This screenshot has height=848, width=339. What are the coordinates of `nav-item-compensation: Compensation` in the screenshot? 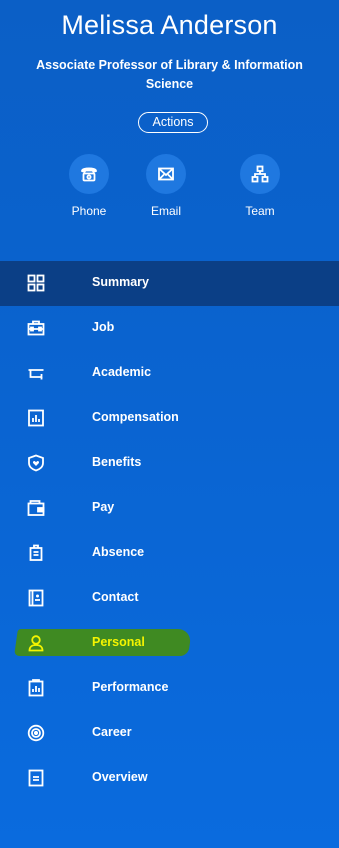 It's located at (169, 418).